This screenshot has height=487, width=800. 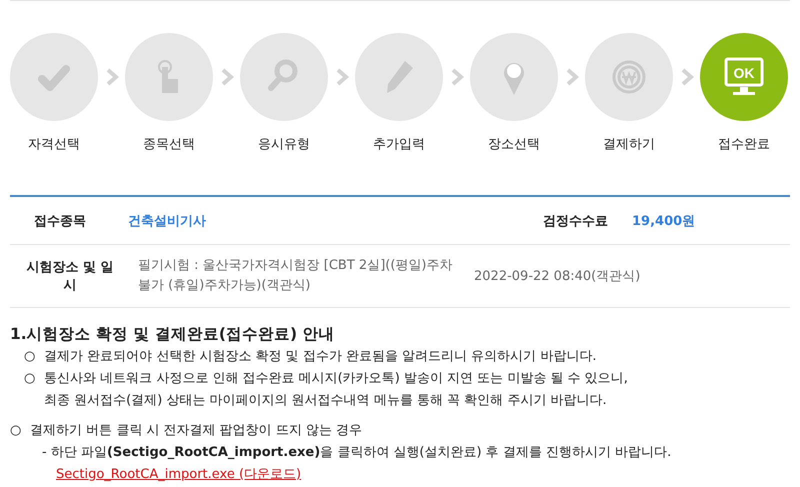 What do you see at coordinates (169, 144) in the screenshot?
I see `step-label: 종목선택` at bounding box center [169, 144].